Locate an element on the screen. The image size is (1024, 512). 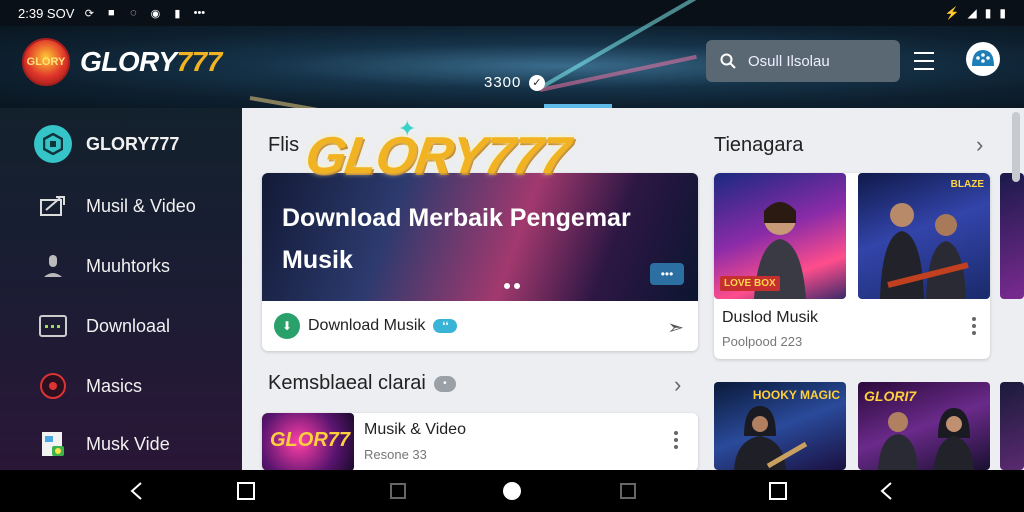
signal-icon: ◢ is located at coordinates (972, 13).